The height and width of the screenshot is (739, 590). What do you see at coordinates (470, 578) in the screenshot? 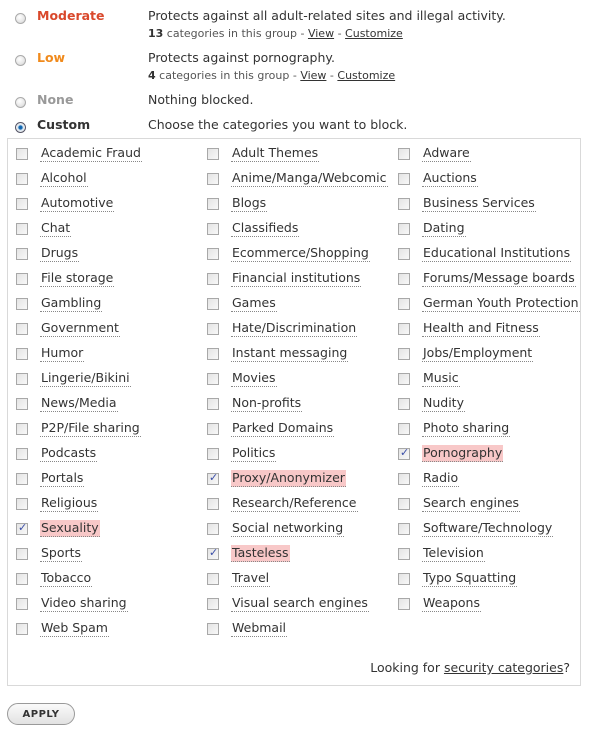
I see `category-label: Typo Squatting` at bounding box center [470, 578].